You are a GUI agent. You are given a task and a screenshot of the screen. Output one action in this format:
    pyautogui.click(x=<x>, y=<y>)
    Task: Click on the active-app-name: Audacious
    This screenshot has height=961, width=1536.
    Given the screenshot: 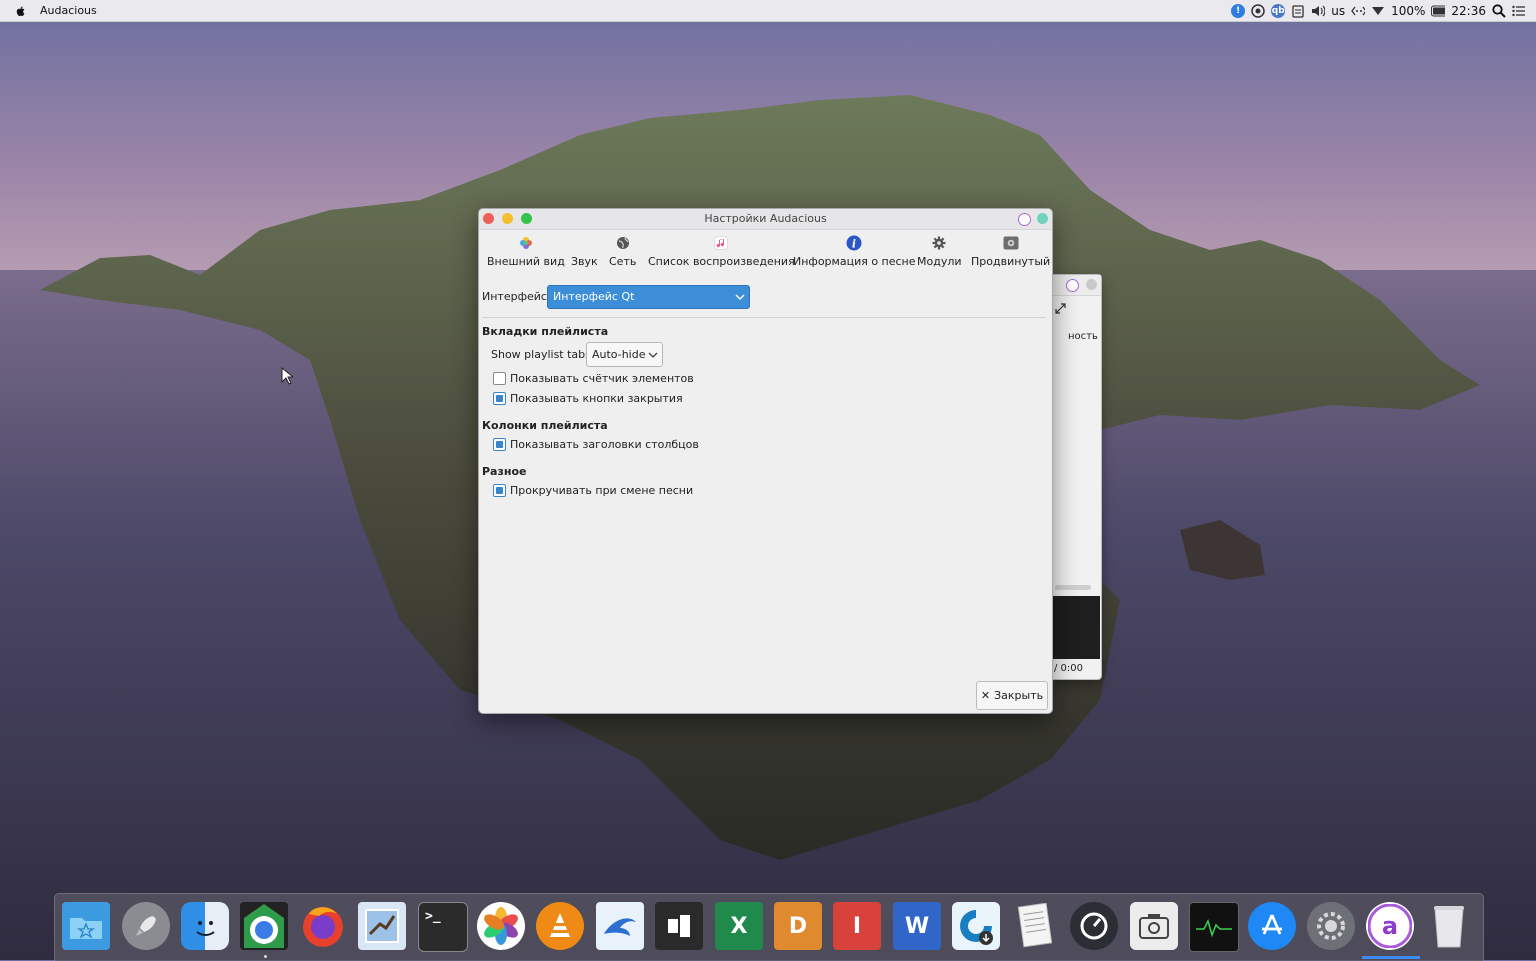 What is the action you would take?
    pyautogui.click(x=68, y=10)
    